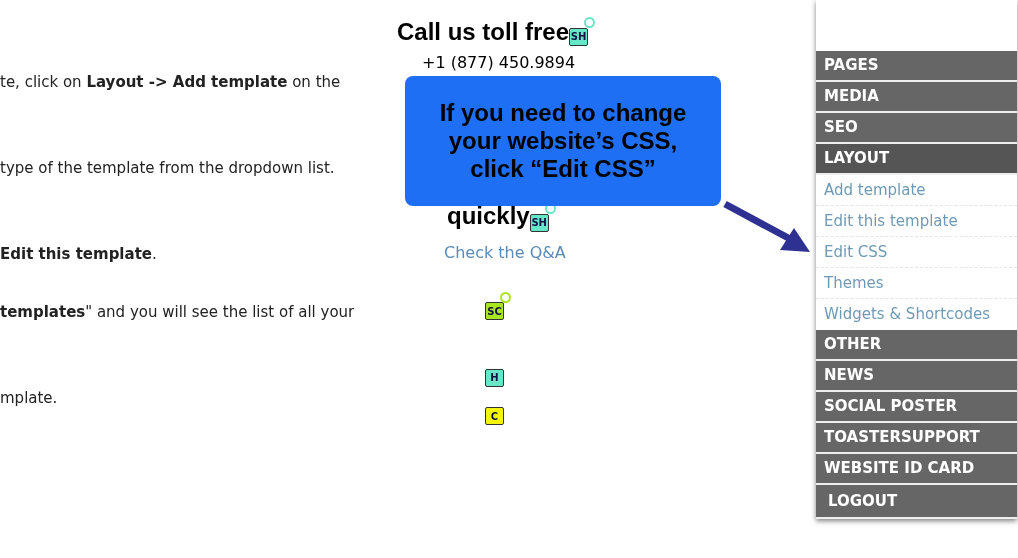 Image resolution: width=1018 pixels, height=558 pixels. What do you see at coordinates (916, 376) in the screenshot?
I see `menu-section: NEWS` at bounding box center [916, 376].